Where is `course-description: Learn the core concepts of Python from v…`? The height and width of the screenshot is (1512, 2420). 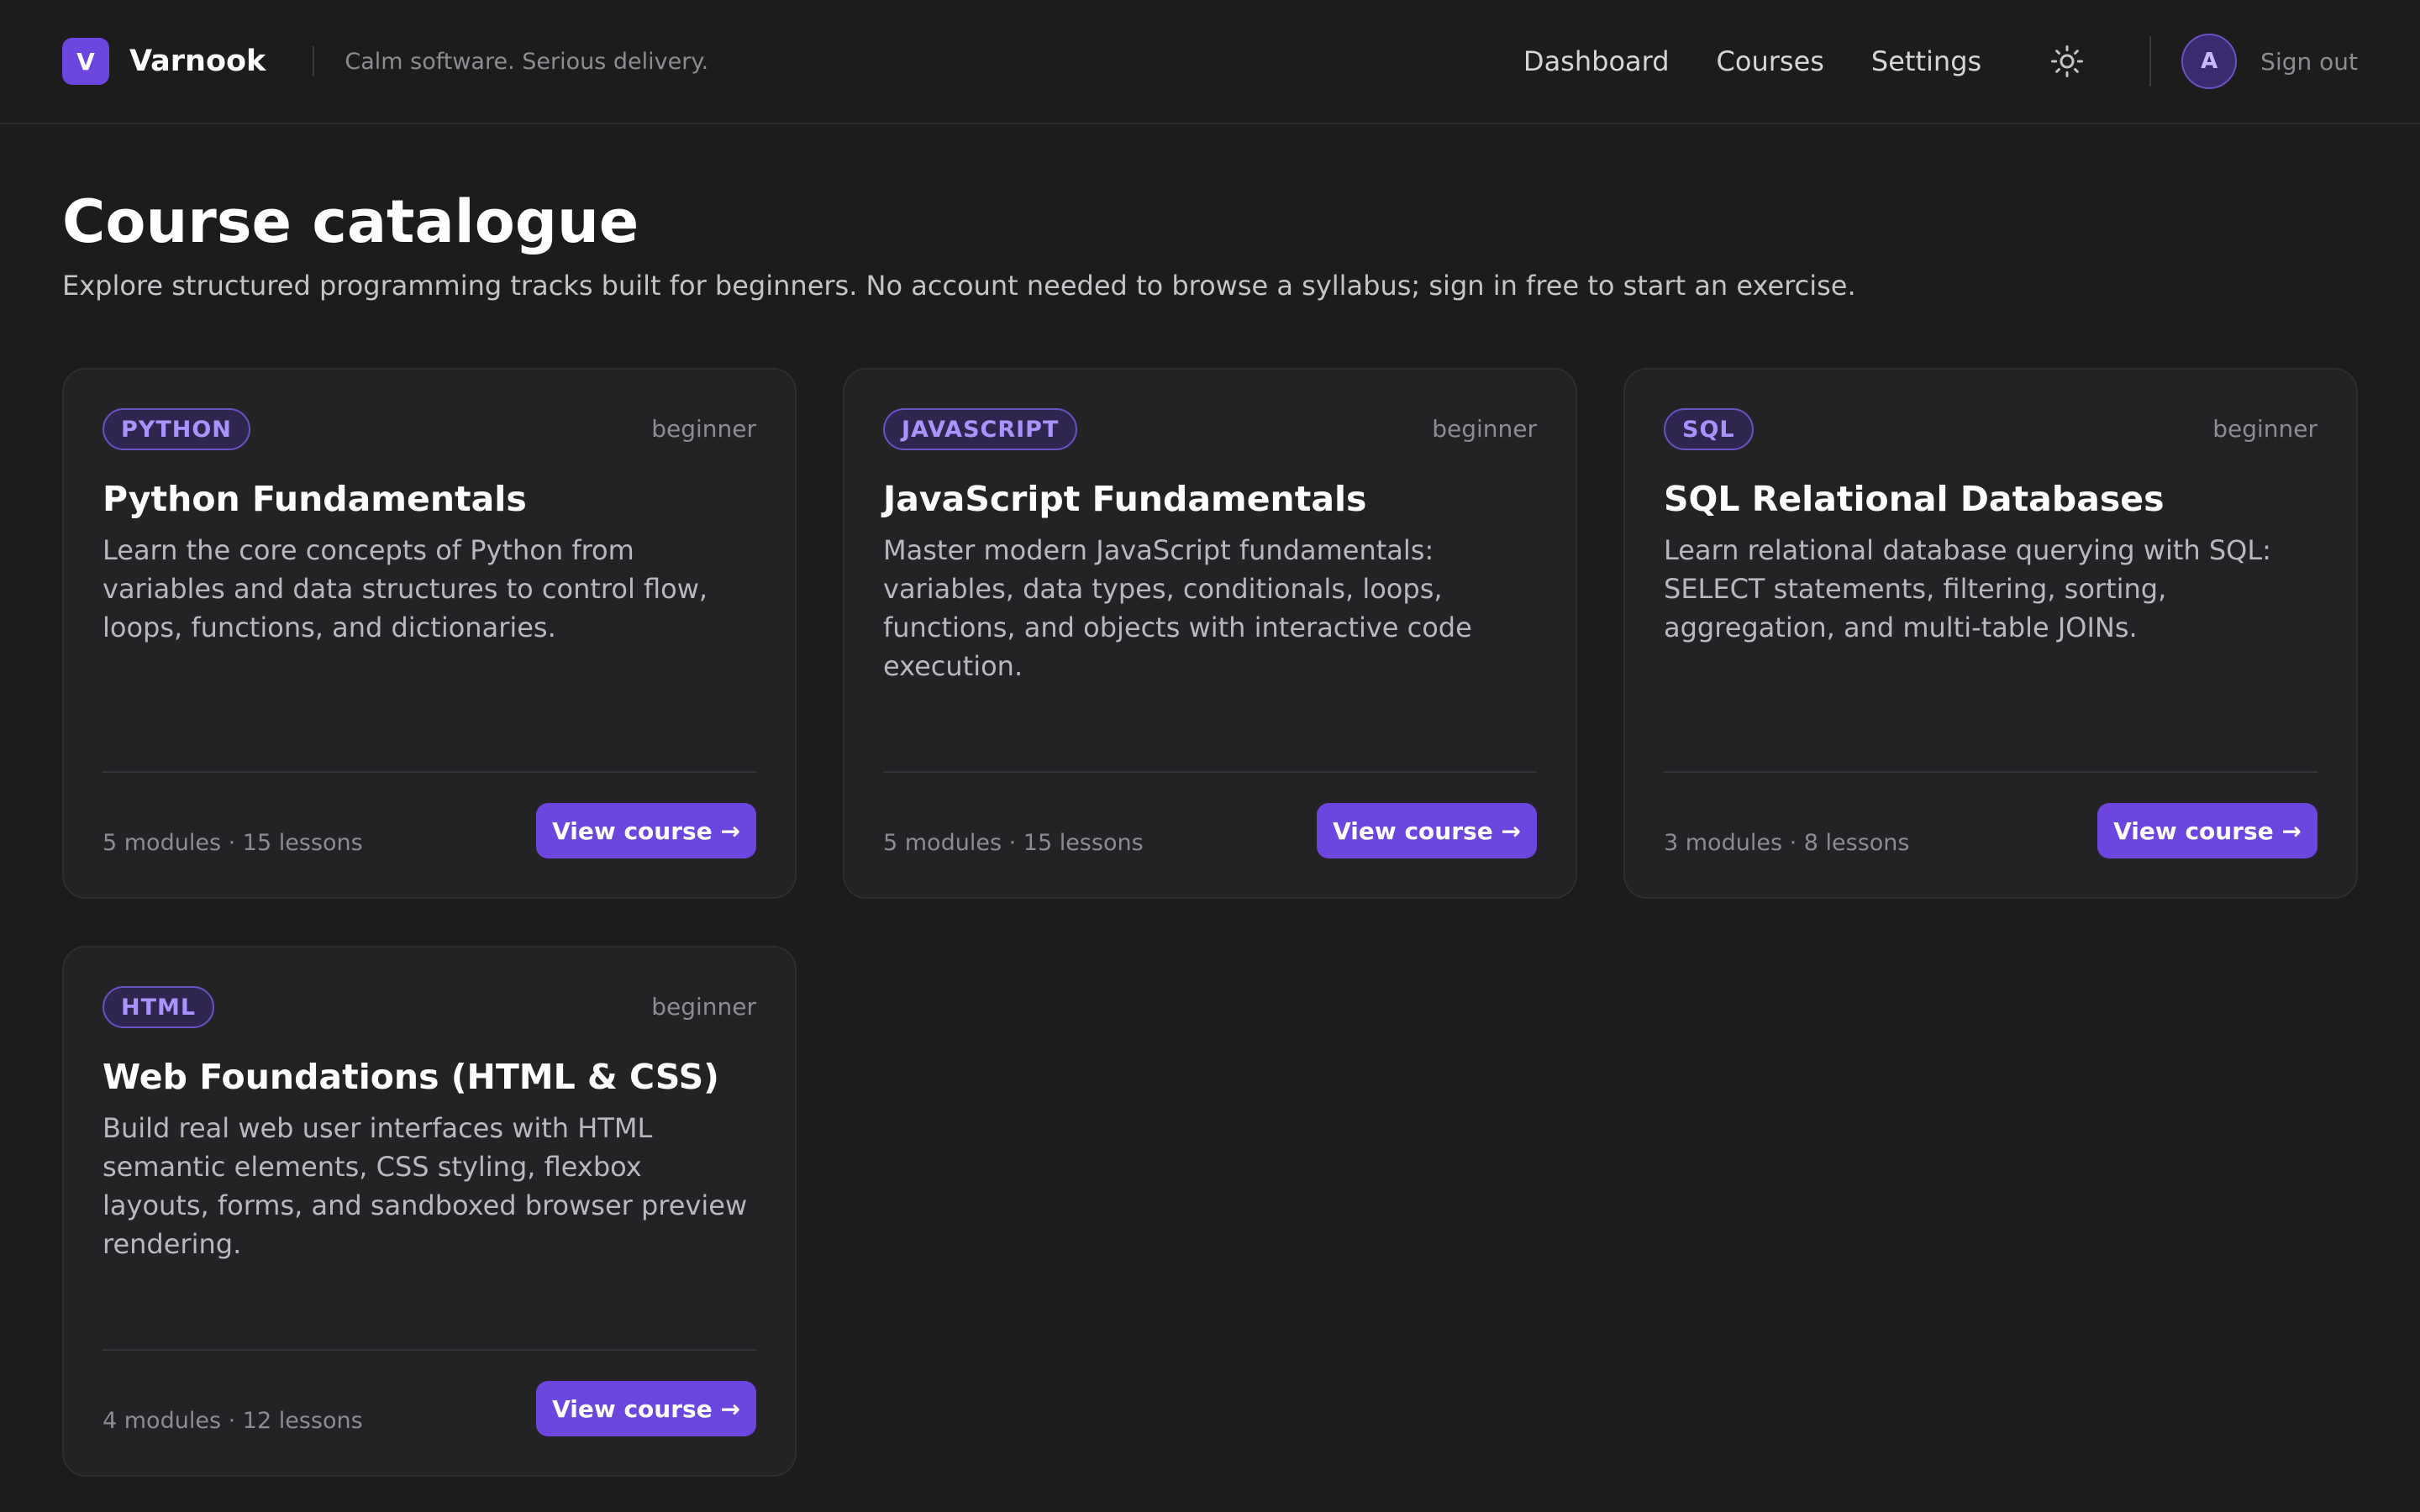
course-description: Learn the core concepts of Python from v… is located at coordinates (405, 588).